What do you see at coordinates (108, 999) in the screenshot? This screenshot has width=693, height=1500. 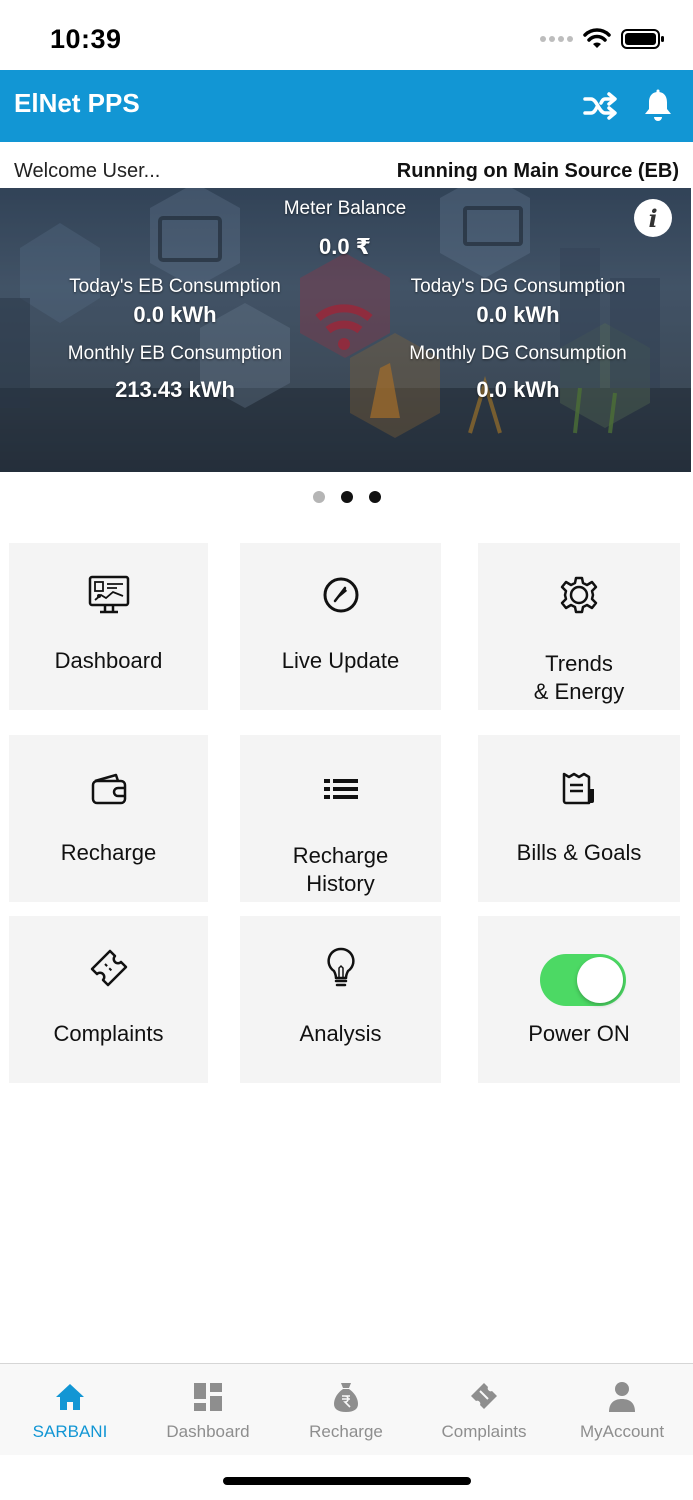 I see `complaints-tile: Complaints` at bounding box center [108, 999].